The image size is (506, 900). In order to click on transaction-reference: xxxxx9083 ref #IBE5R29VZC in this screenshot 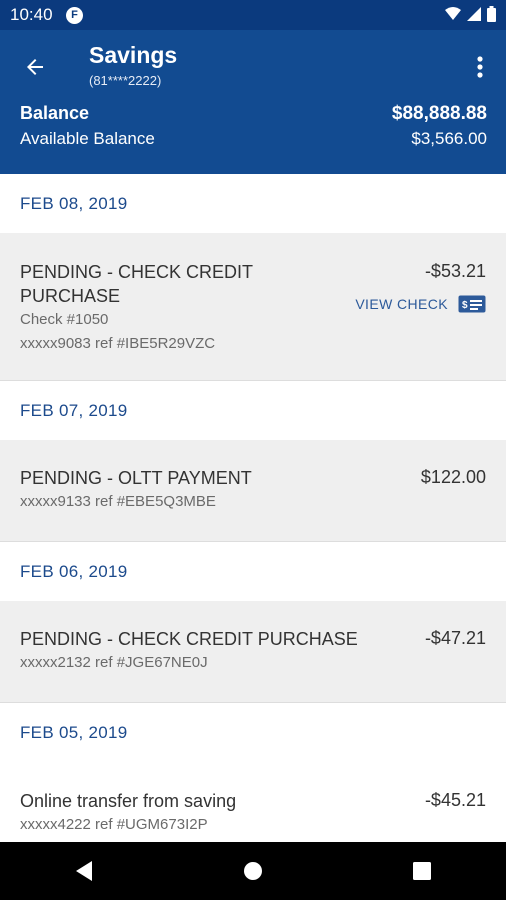, I will do `click(118, 343)`.